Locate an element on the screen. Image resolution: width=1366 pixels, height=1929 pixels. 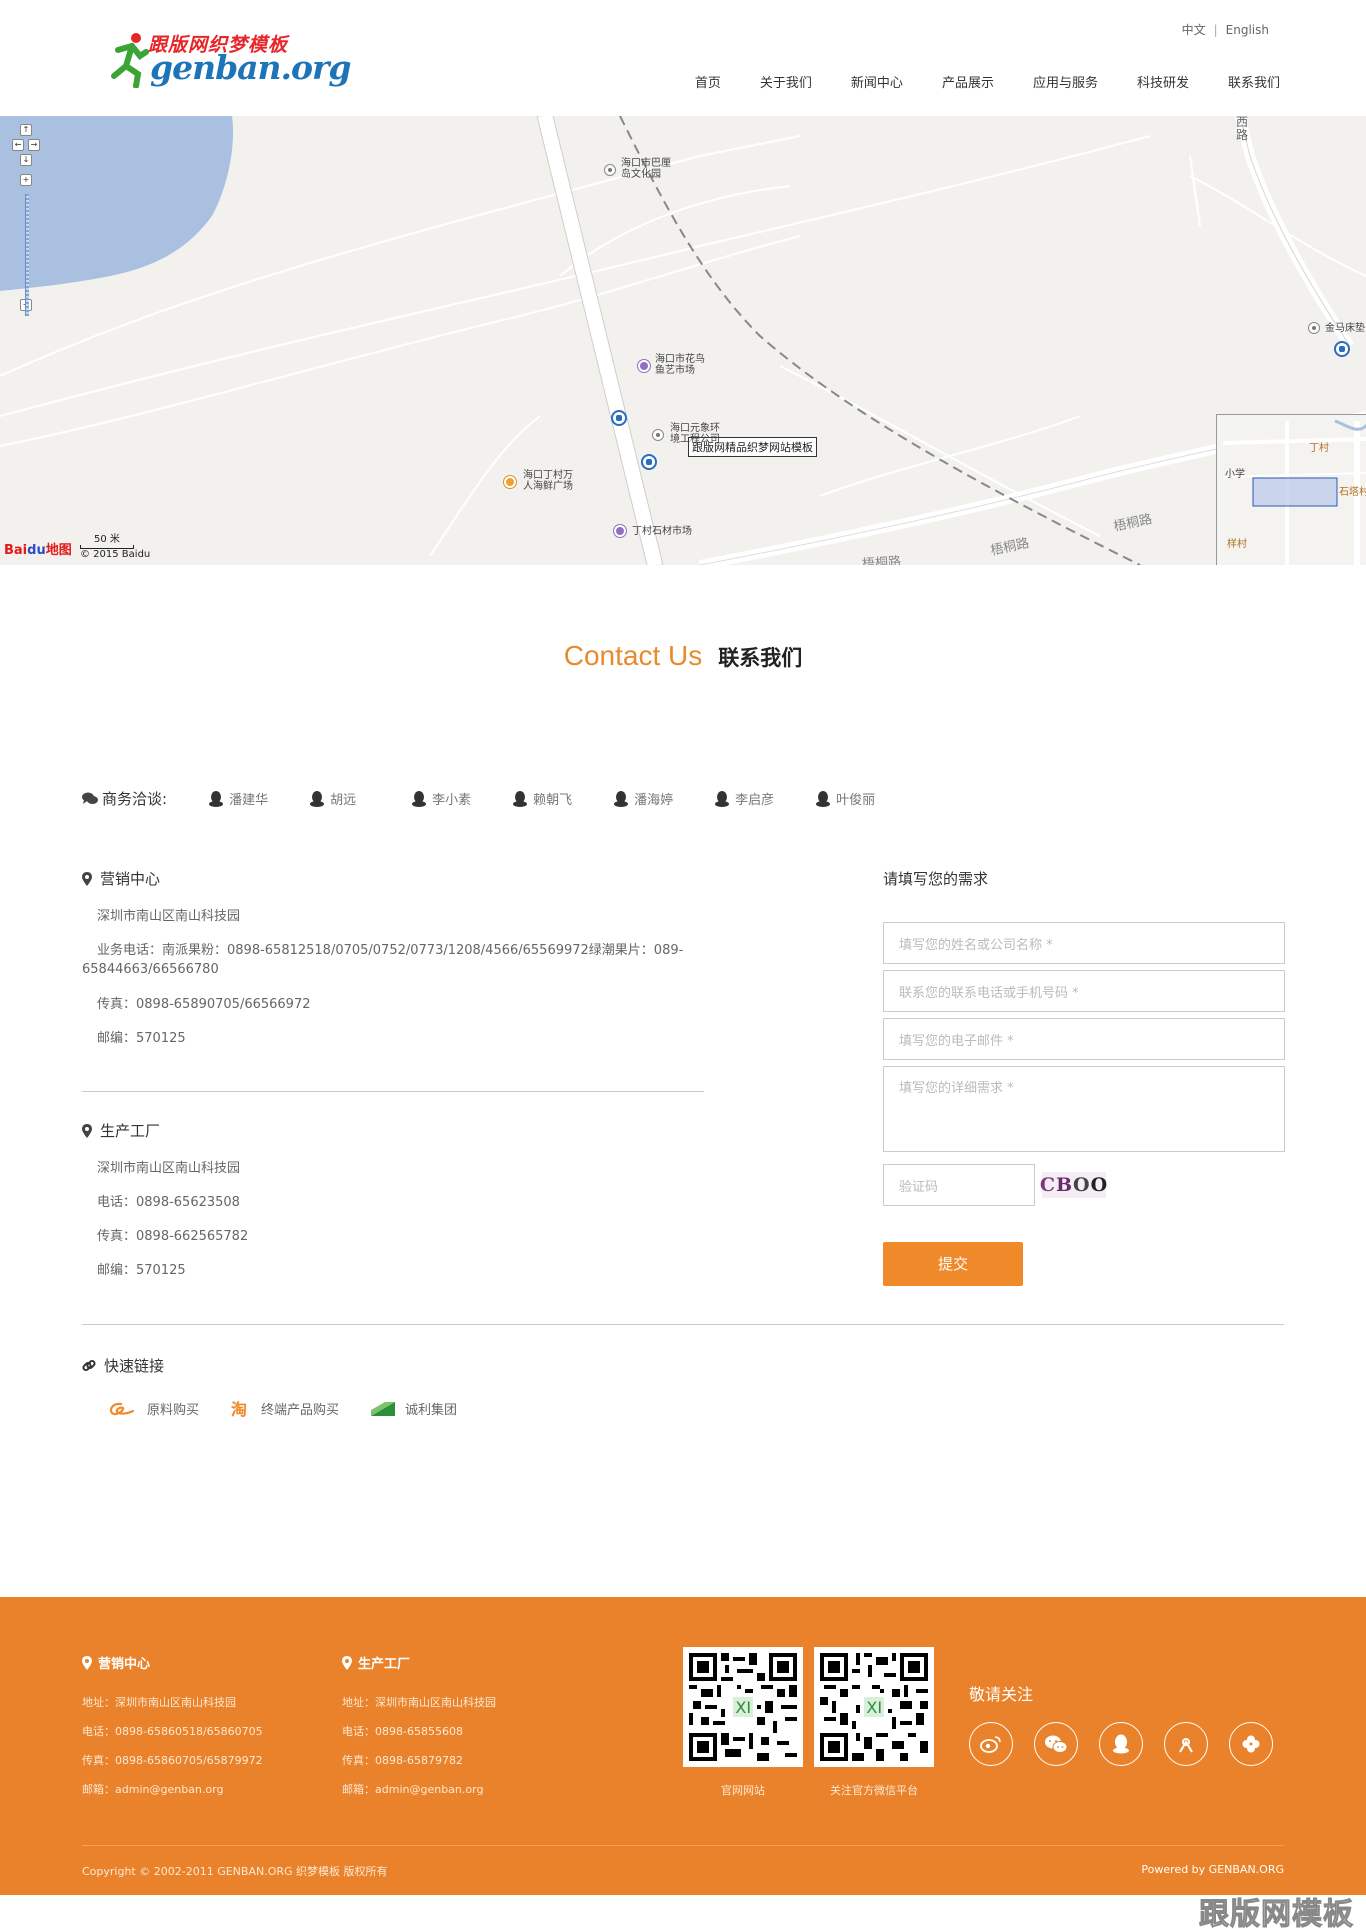
submit-button: 提交 is located at coordinates (953, 1264).